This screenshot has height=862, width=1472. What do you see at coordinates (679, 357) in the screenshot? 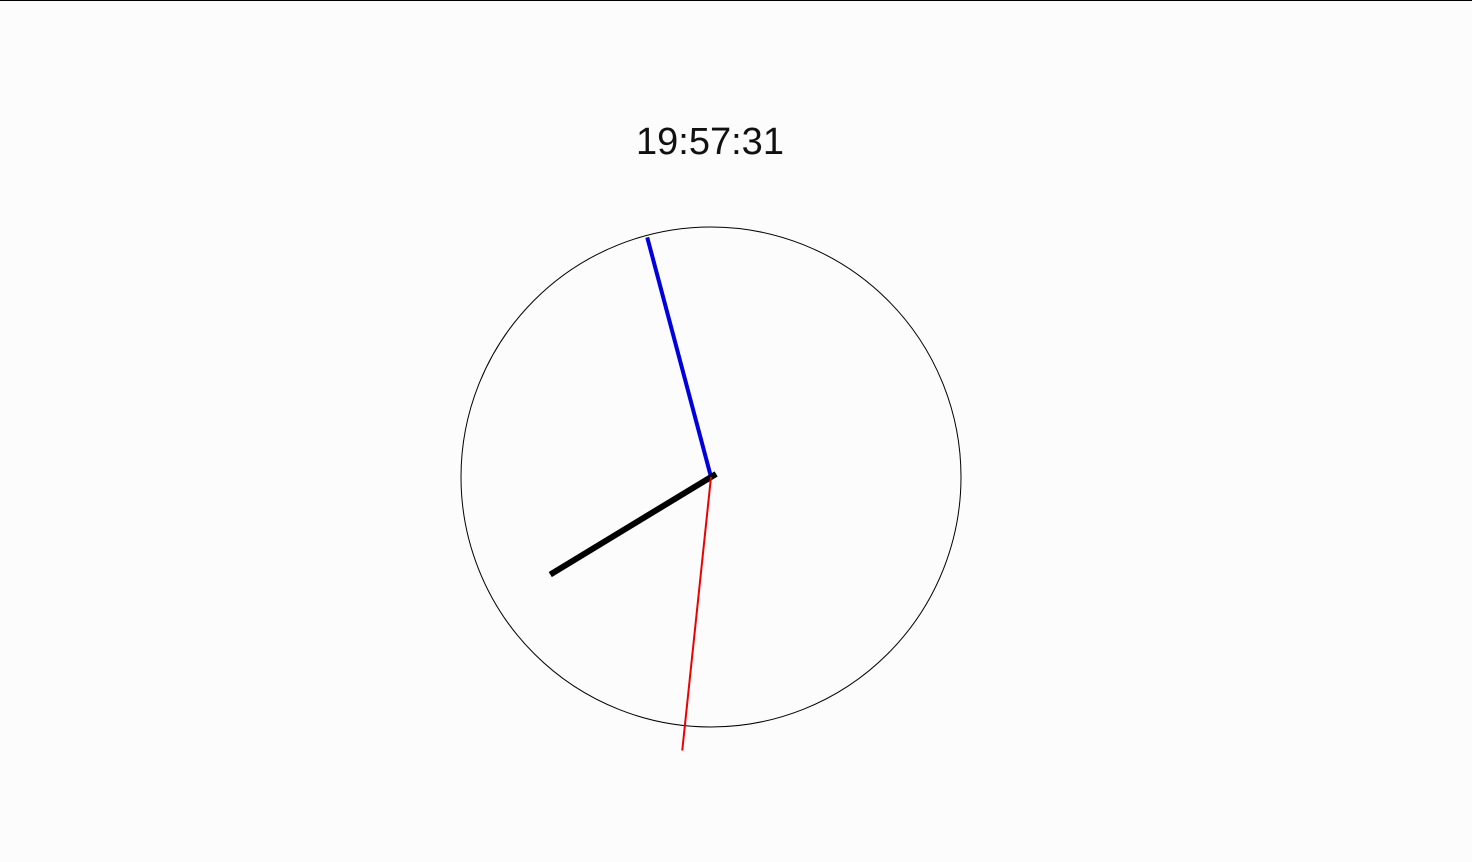
I see `minute-hand` at bounding box center [679, 357].